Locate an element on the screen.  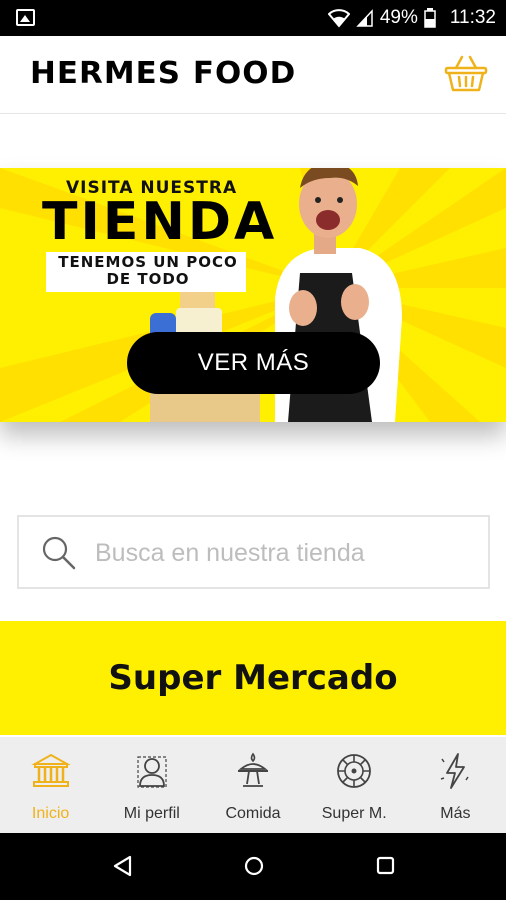
search-placeholder: Busca en nuestra tienda is located at coordinates (230, 553).